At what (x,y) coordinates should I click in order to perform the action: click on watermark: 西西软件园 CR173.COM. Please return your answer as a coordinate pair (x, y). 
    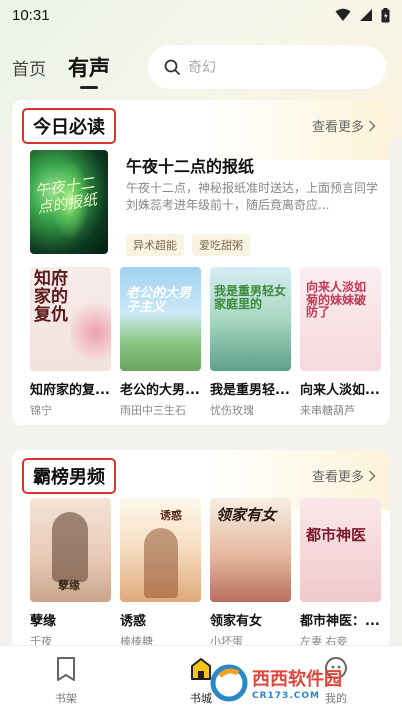
    Looking at the image, I should click on (276, 683).